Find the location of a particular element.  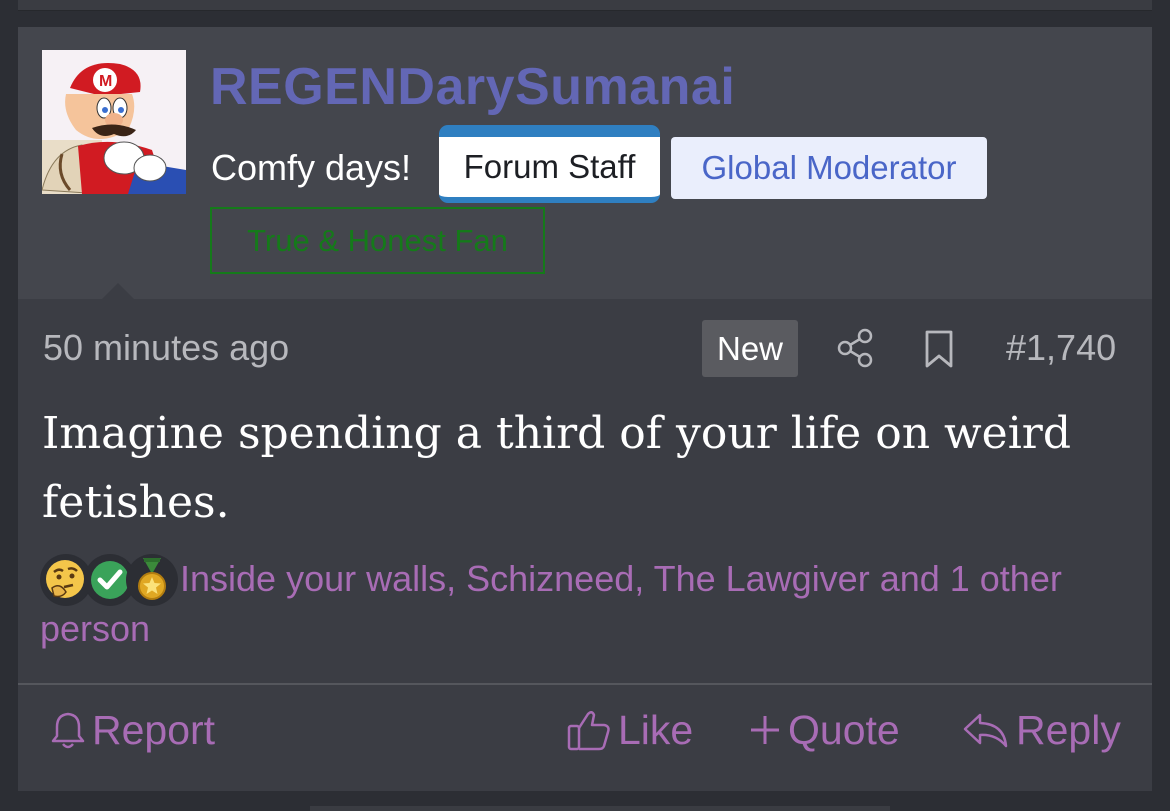

quote-button: Quote is located at coordinates (824, 730).